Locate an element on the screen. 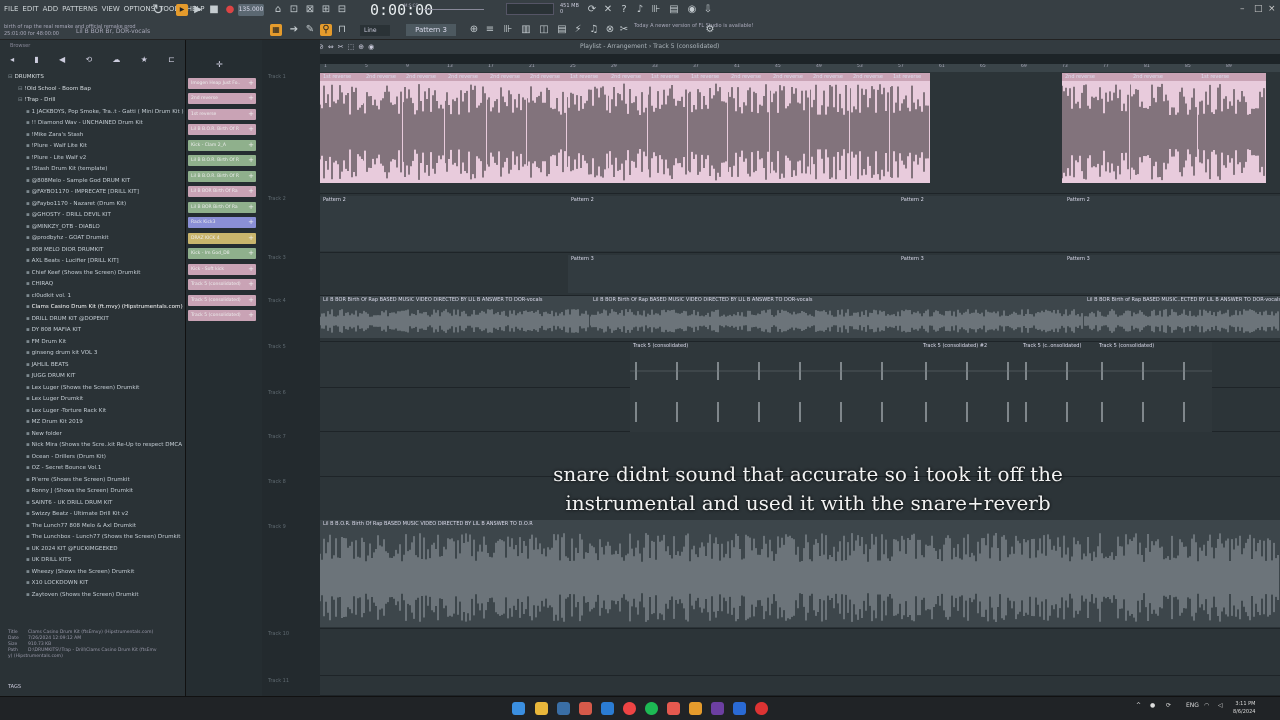  browser-item: ▪ AXL Beats - Lucifier [DRILL KIT] is located at coordinates (92, 262).